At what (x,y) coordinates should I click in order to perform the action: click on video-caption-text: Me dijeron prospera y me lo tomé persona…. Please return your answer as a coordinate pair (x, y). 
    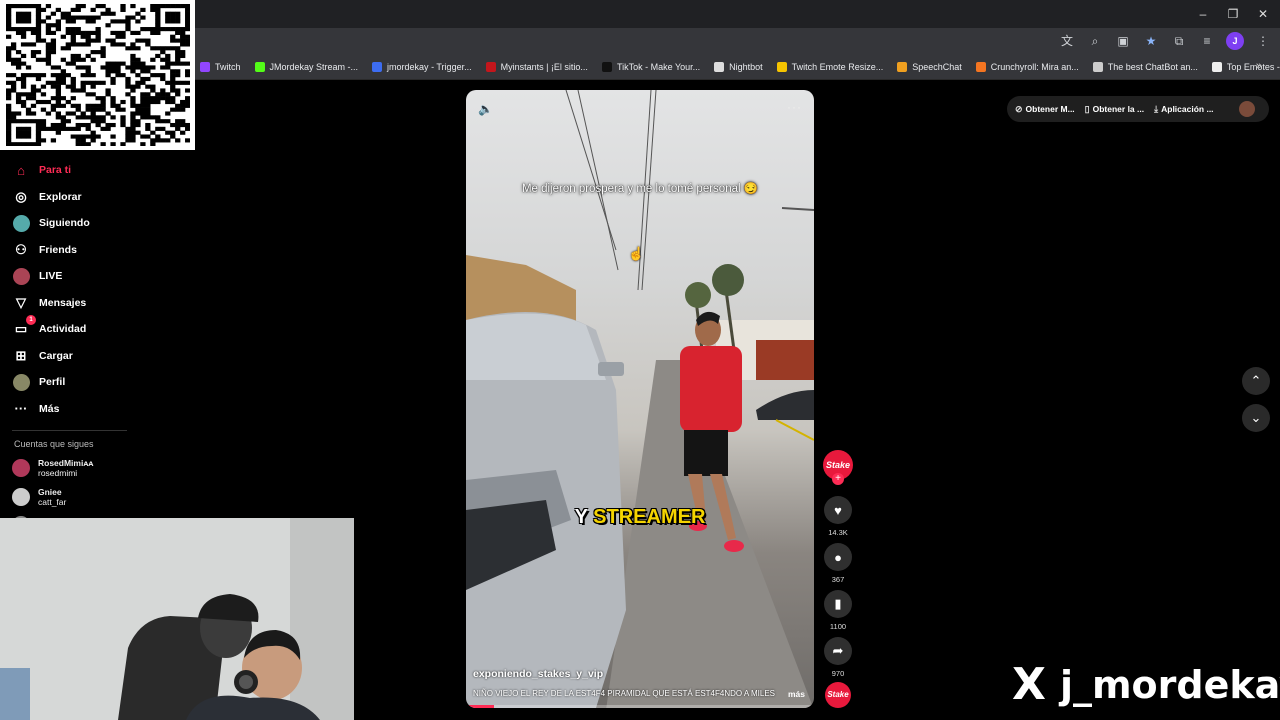
    Looking at the image, I should click on (640, 189).